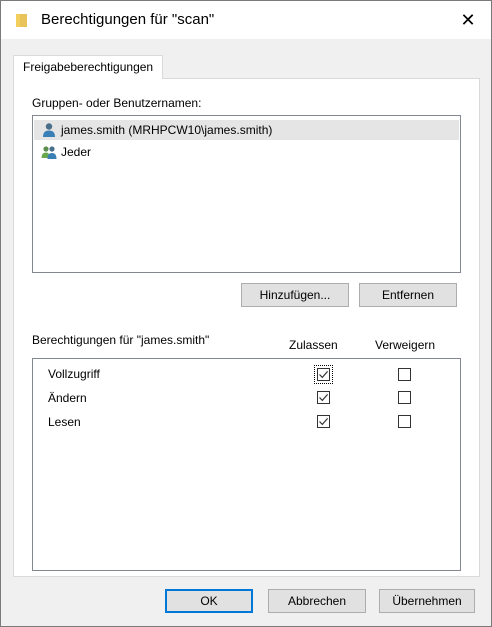  What do you see at coordinates (121, 340) in the screenshot?
I see `permissions-label: Berechtigungen für "james.smith"` at bounding box center [121, 340].